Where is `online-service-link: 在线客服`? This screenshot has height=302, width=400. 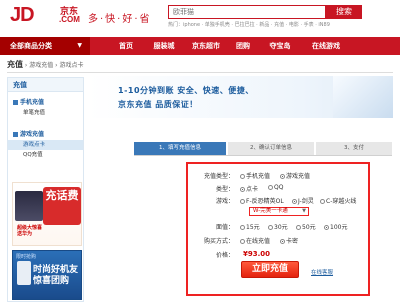
online-service-link: 在线客服 is located at coordinates (322, 272).